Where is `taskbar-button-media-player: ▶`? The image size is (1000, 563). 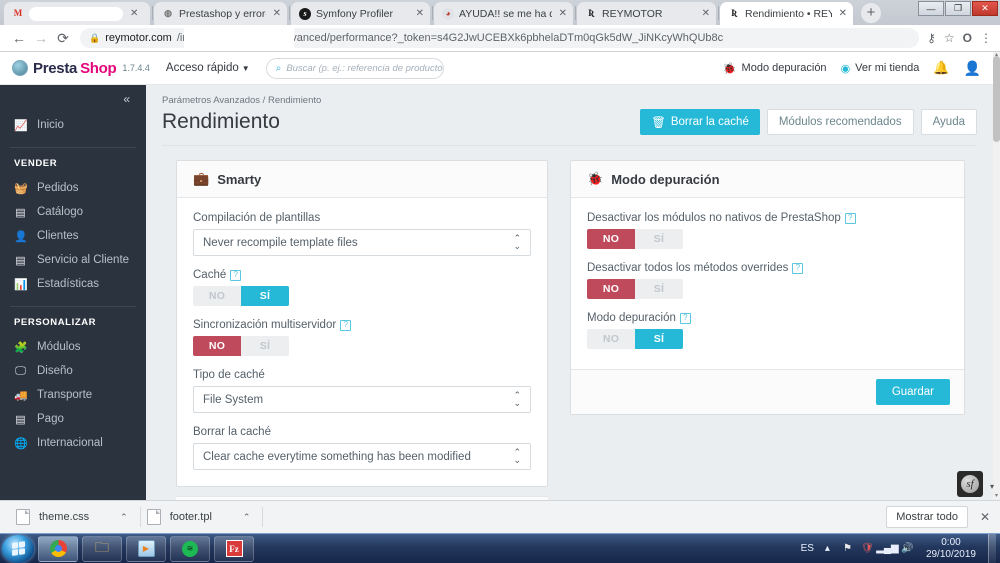 taskbar-button-media-player: ▶ is located at coordinates (146, 548).